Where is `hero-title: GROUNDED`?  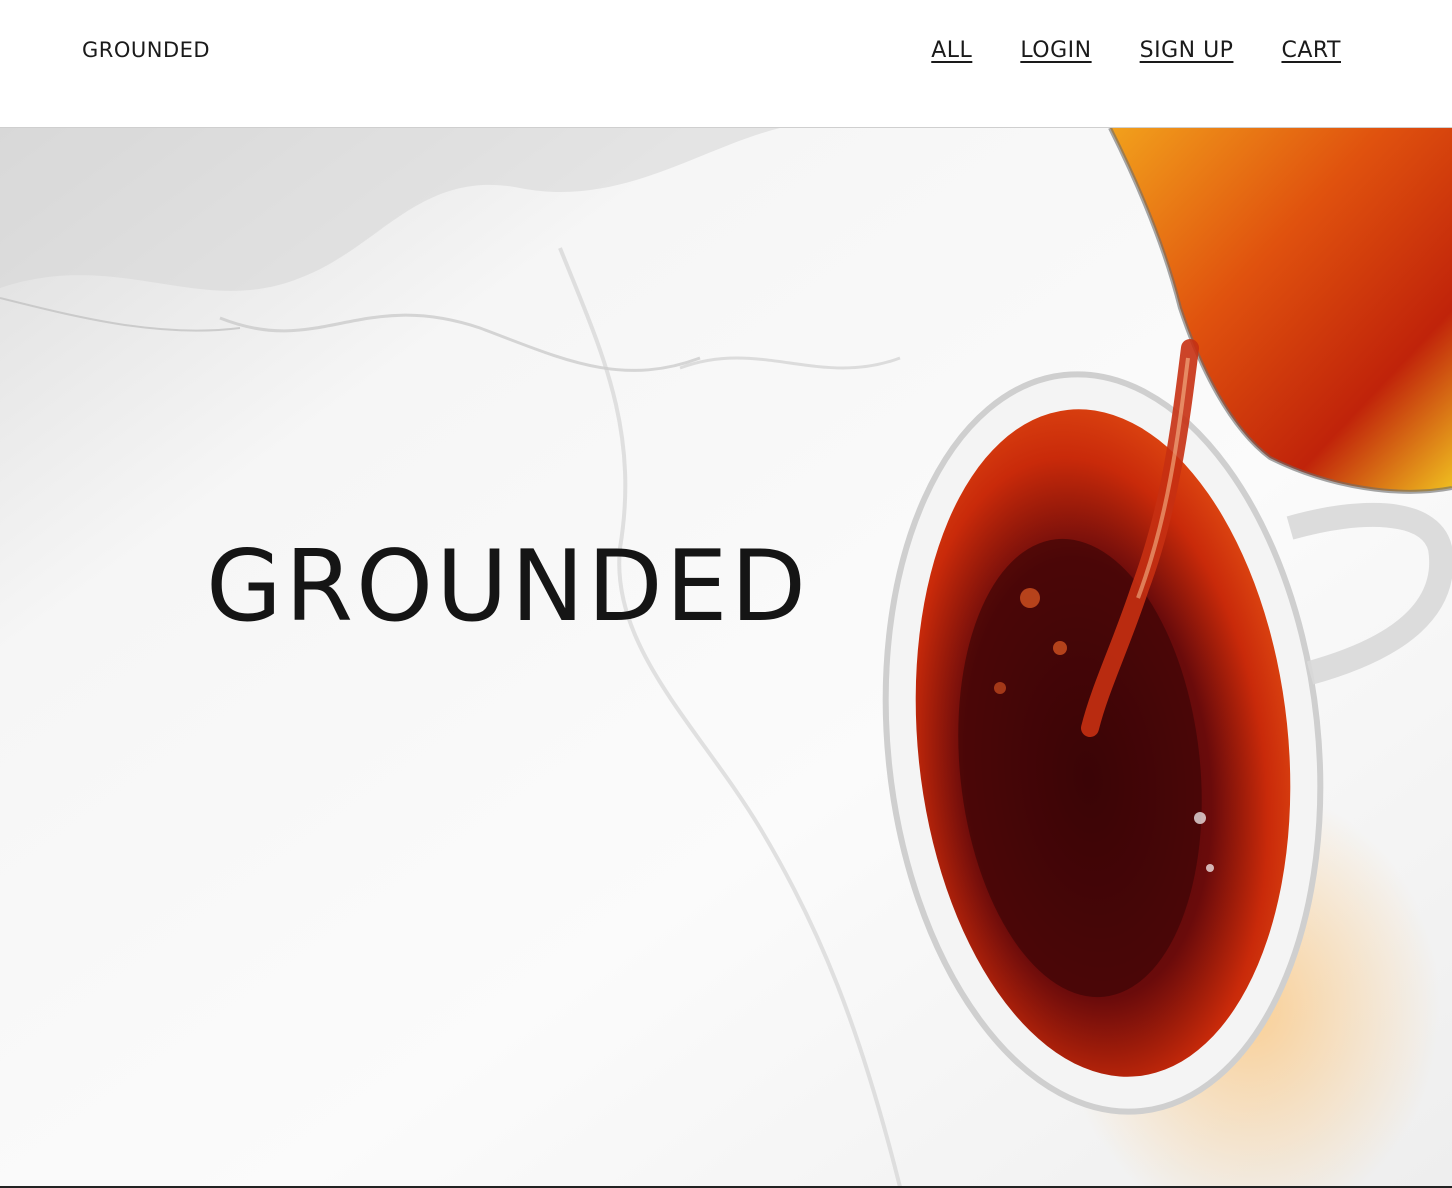
hero-title: GROUNDED is located at coordinates (508, 587).